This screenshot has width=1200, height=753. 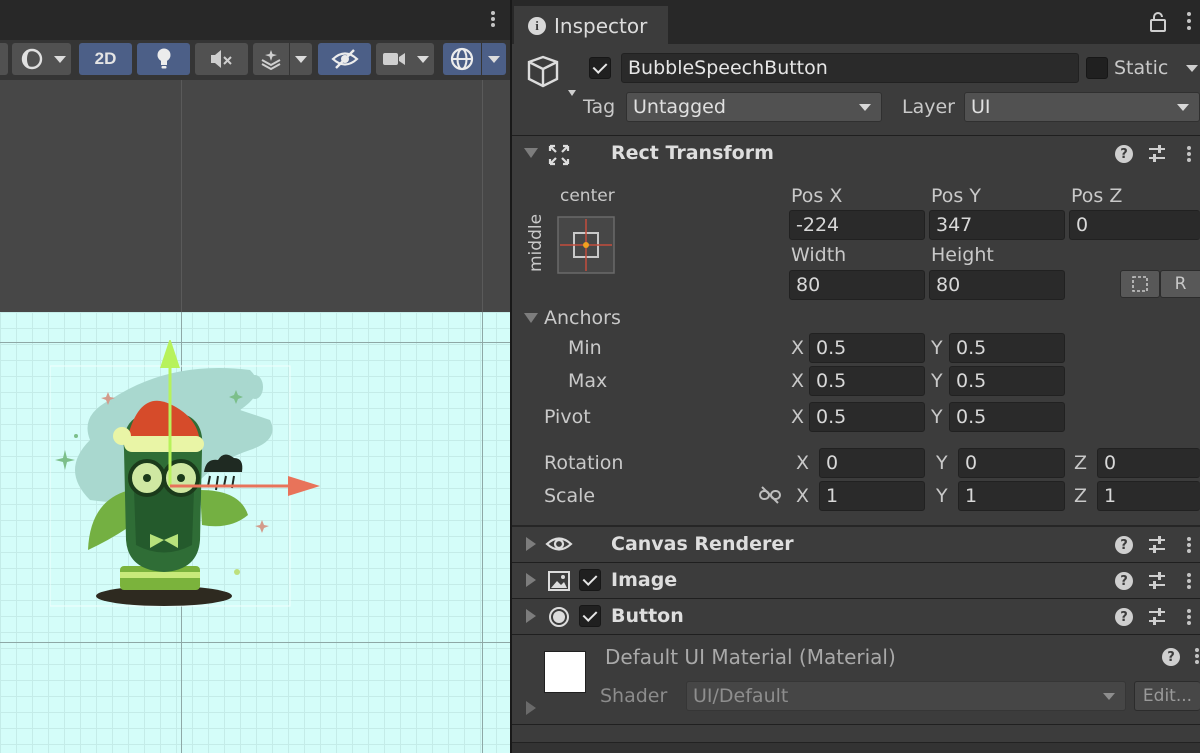 I want to click on anchor-max-y-field: 0.5, so click(x=1007, y=381).